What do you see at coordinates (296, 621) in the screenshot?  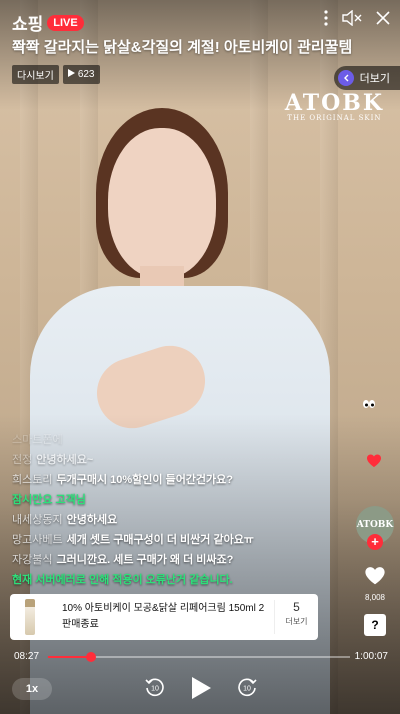 I see `product-more-label: 더보기` at bounding box center [296, 621].